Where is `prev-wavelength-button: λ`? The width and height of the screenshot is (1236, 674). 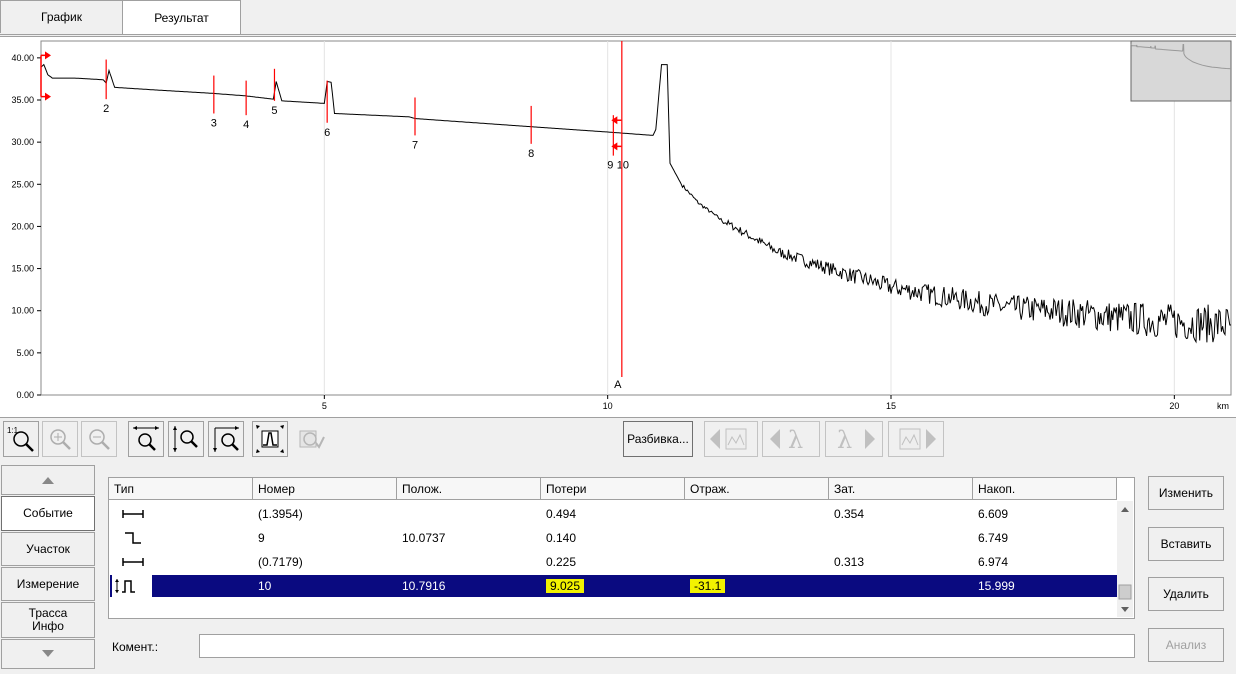
prev-wavelength-button: λ is located at coordinates (791, 439).